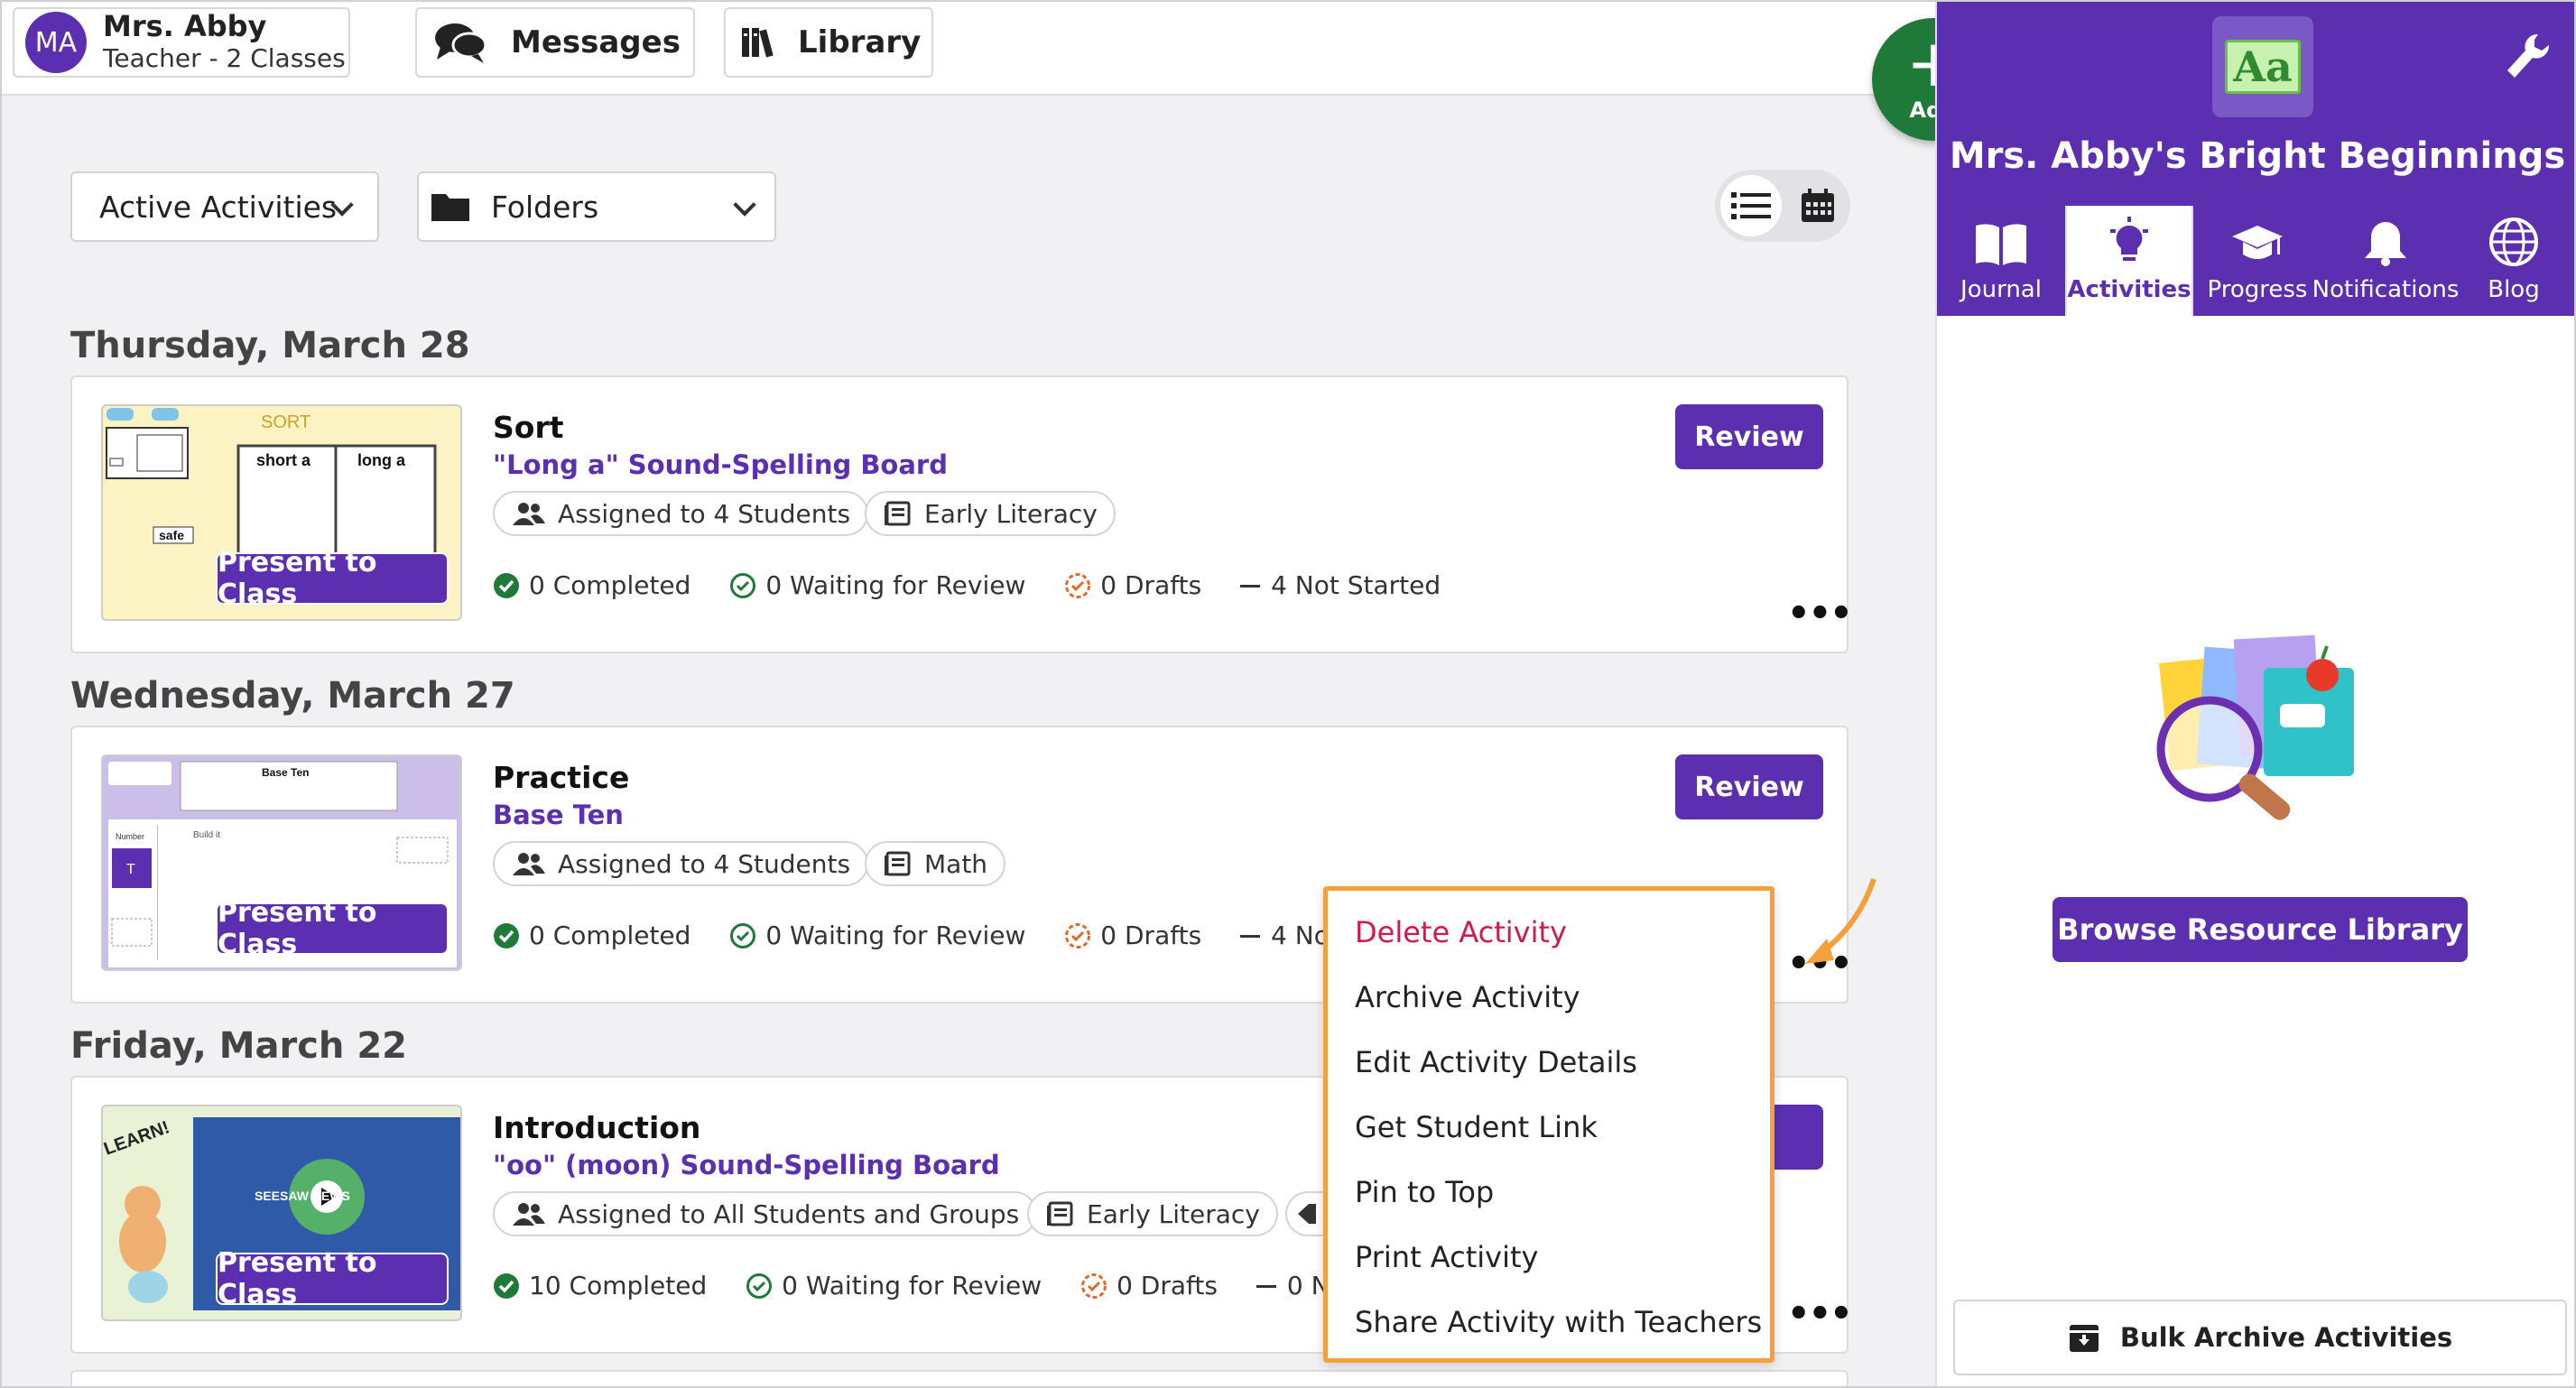 The height and width of the screenshot is (1388, 2576). What do you see at coordinates (2084, 1338) in the screenshot?
I see `archive-box-icon` at bounding box center [2084, 1338].